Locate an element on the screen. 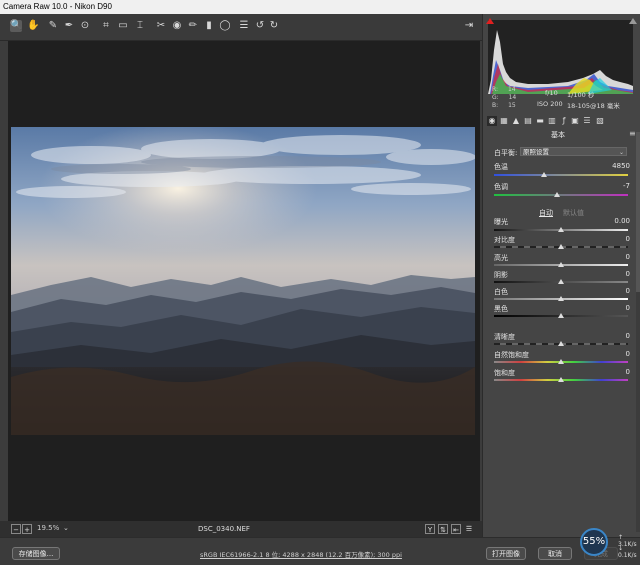 The image size is (640, 565). temperature-slider-thumb is located at coordinates (543, 174).